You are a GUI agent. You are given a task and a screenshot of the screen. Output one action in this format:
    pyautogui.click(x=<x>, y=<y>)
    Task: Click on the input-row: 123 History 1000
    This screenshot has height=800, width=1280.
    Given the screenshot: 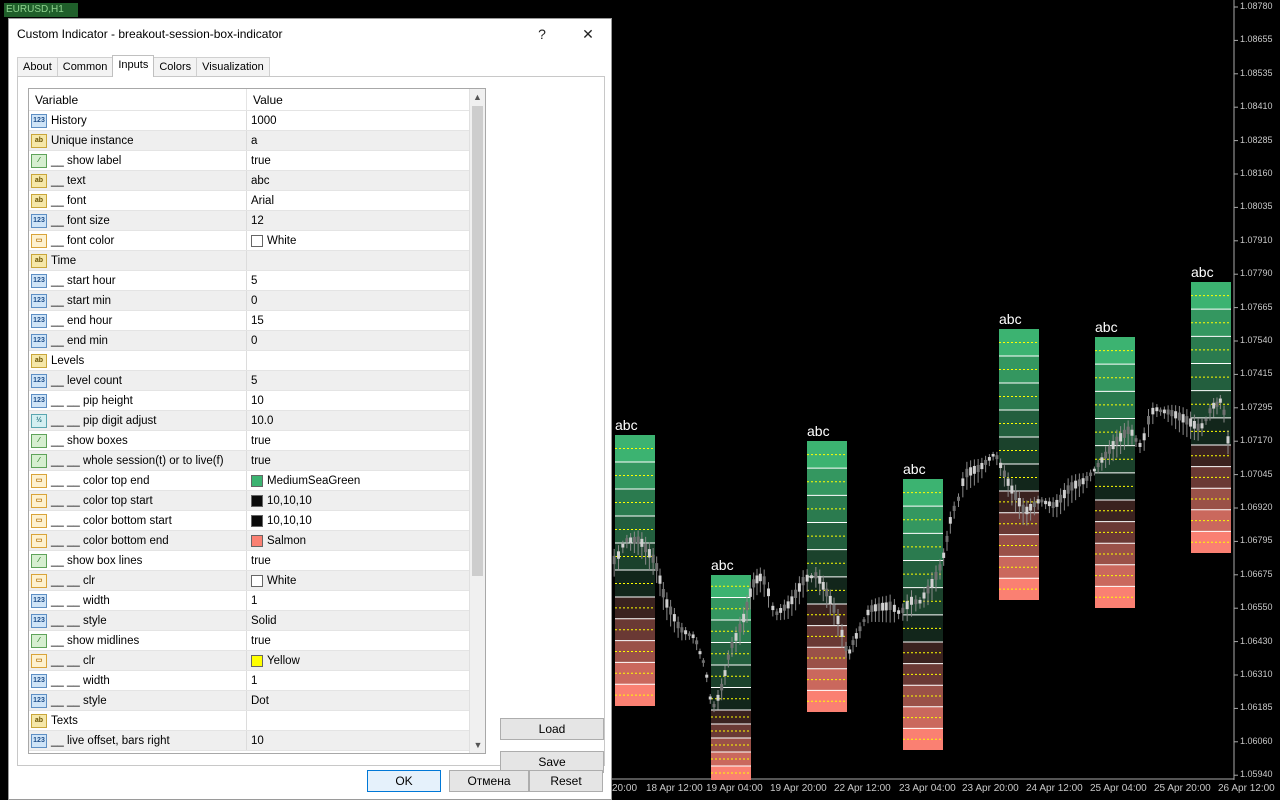 What is the action you would take?
    pyautogui.click(x=257, y=121)
    